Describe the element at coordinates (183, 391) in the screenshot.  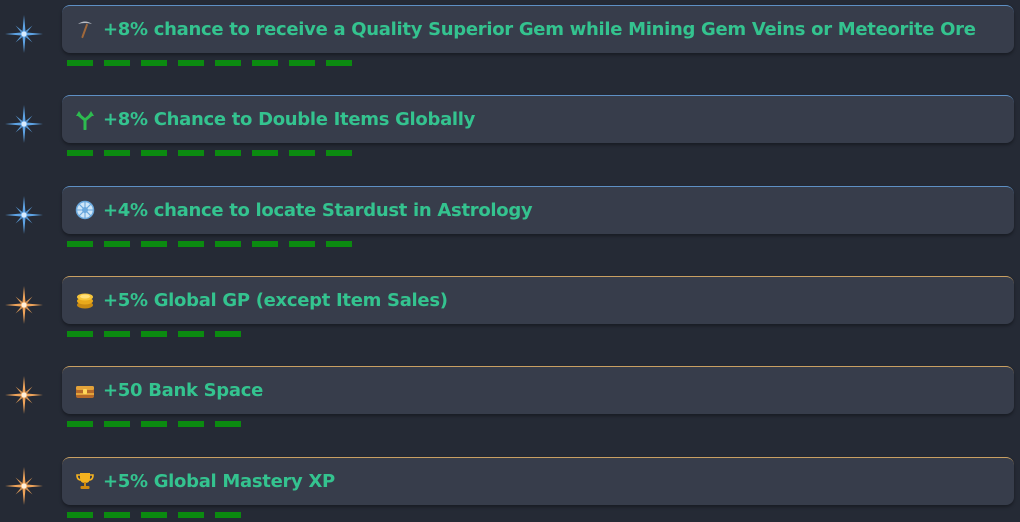
I see `modifier-text: +50 Bank Space` at that location.